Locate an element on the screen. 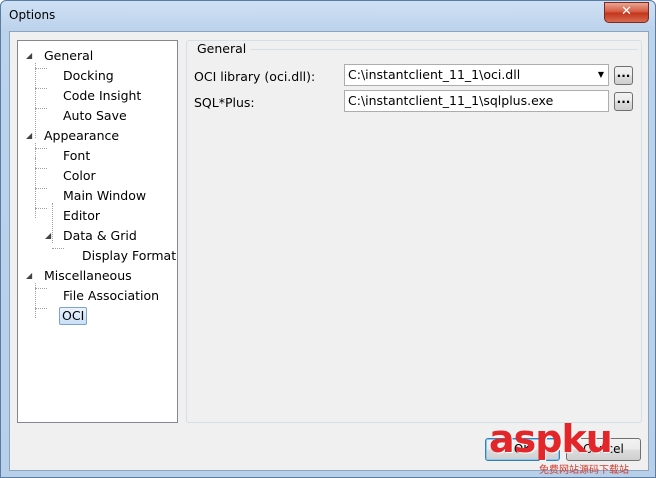 Image resolution: width=656 pixels, height=478 pixels. tree-item-label: Code Insight is located at coordinates (102, 95).